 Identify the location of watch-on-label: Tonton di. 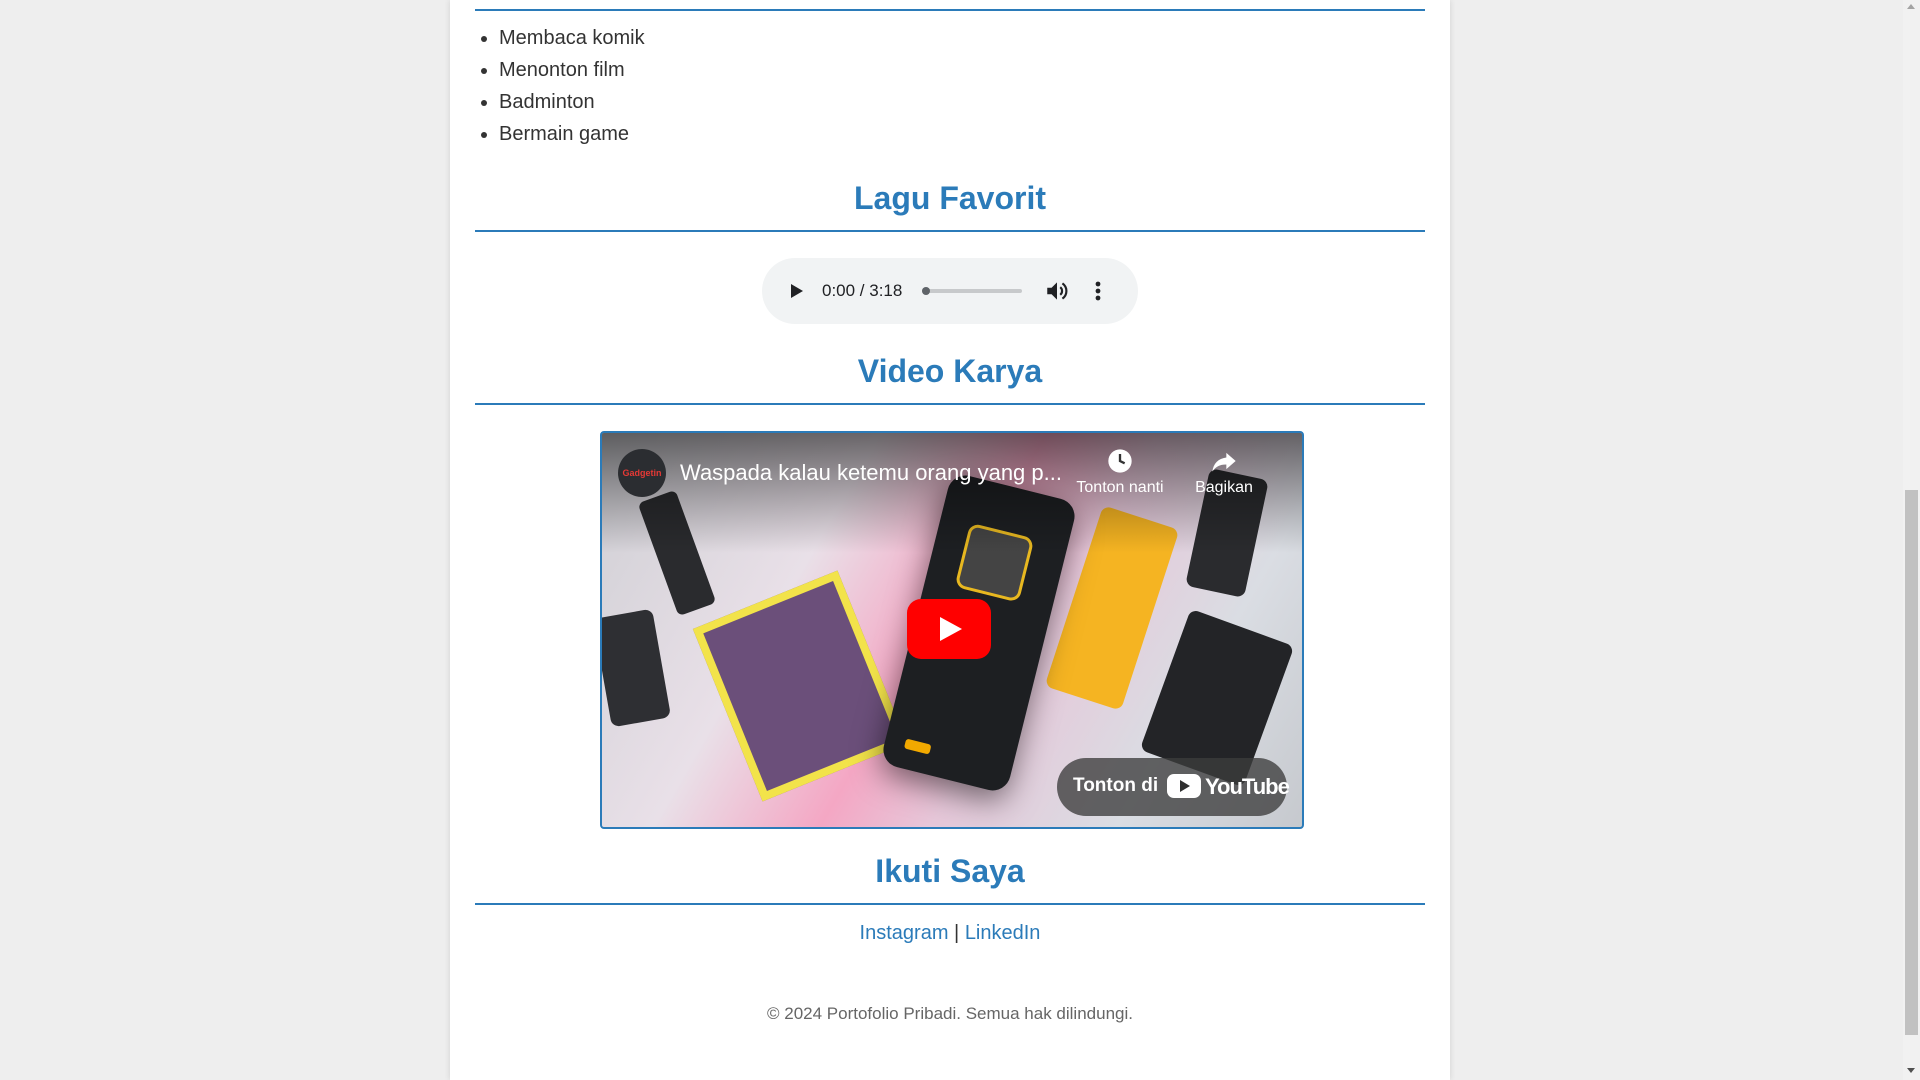
(1116, 785).